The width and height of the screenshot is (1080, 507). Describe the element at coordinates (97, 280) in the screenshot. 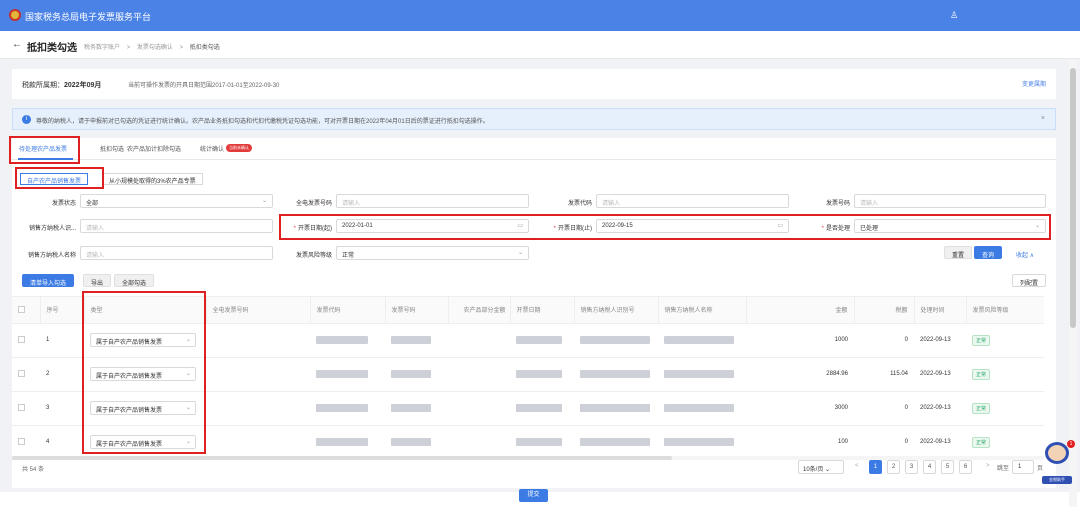

I see `export-button: 导出` at that location.